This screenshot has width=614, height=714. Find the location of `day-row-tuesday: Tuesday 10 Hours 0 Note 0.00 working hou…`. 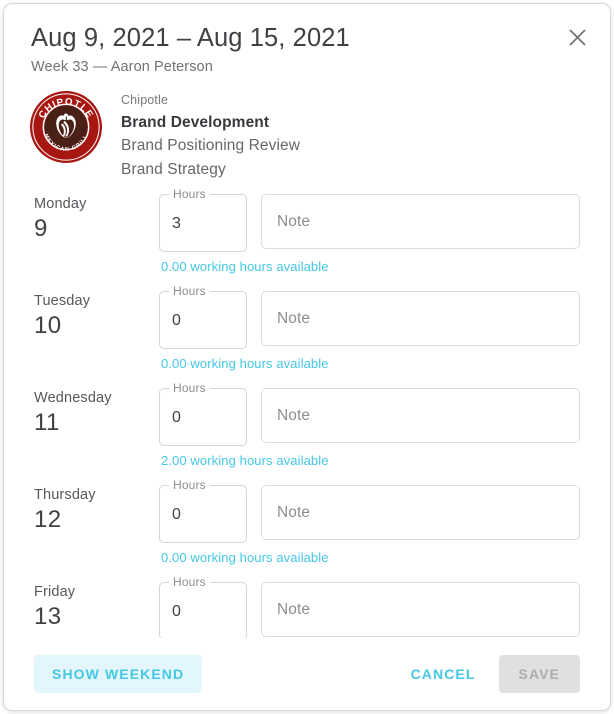

day-row-tuesday: Tuesday 10 Hours 0 Note 0.00 working hou… is located at coordinates (307, 327).